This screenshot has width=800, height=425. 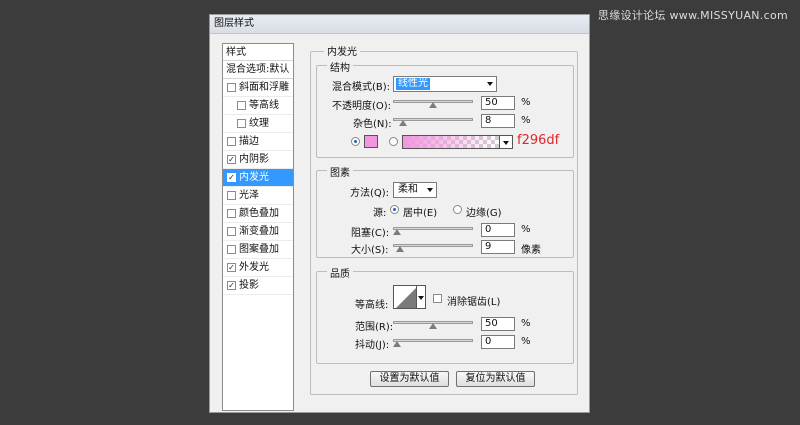 I want to click on style-item: 渐变叠加, so click(x=258, y=232).